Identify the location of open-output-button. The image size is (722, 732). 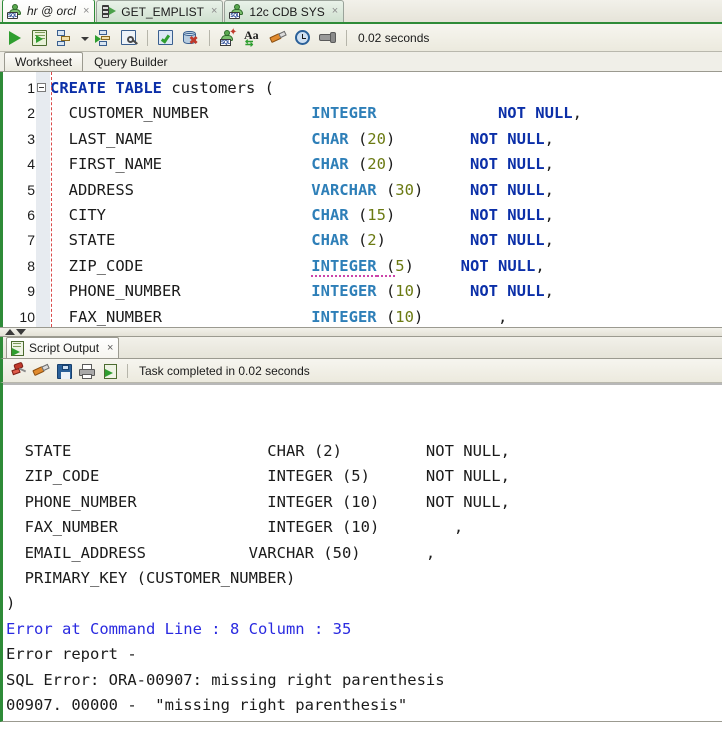
(110, 371).